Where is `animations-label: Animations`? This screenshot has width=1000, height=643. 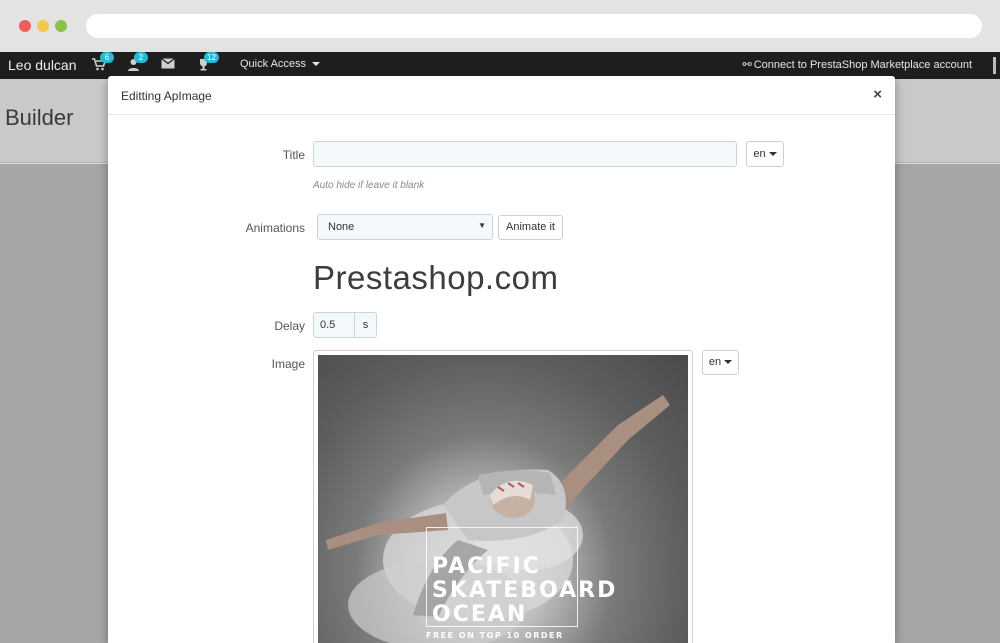
animations-label: Animations is located at coordinates (275, 228).